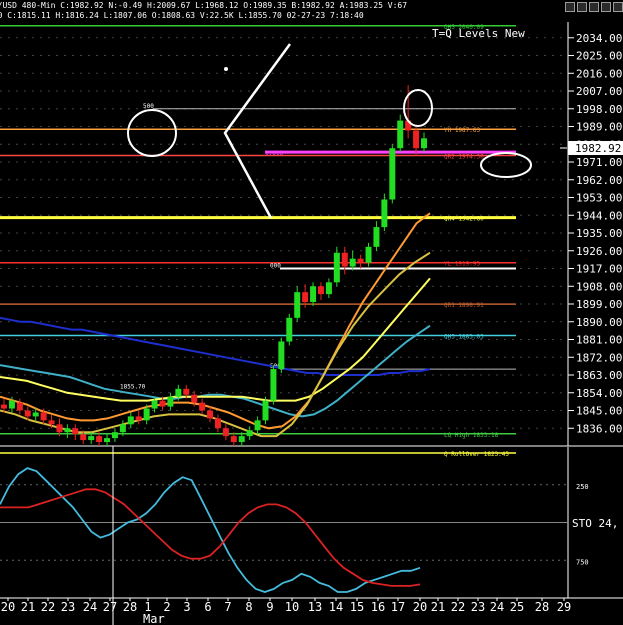 This screenshot has height=625, width=623. Describe the element at coordinates (464, 157) in the screenshot. I see `level-label: QR2 1974.30` at that location.